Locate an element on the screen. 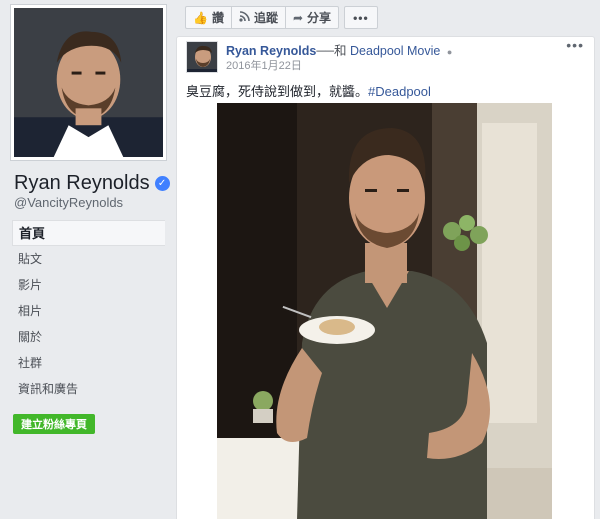 Image resolution: width=600 pixels, height=519 pixels. follow-label: 追蹤 is located at coordinates (265, 18).